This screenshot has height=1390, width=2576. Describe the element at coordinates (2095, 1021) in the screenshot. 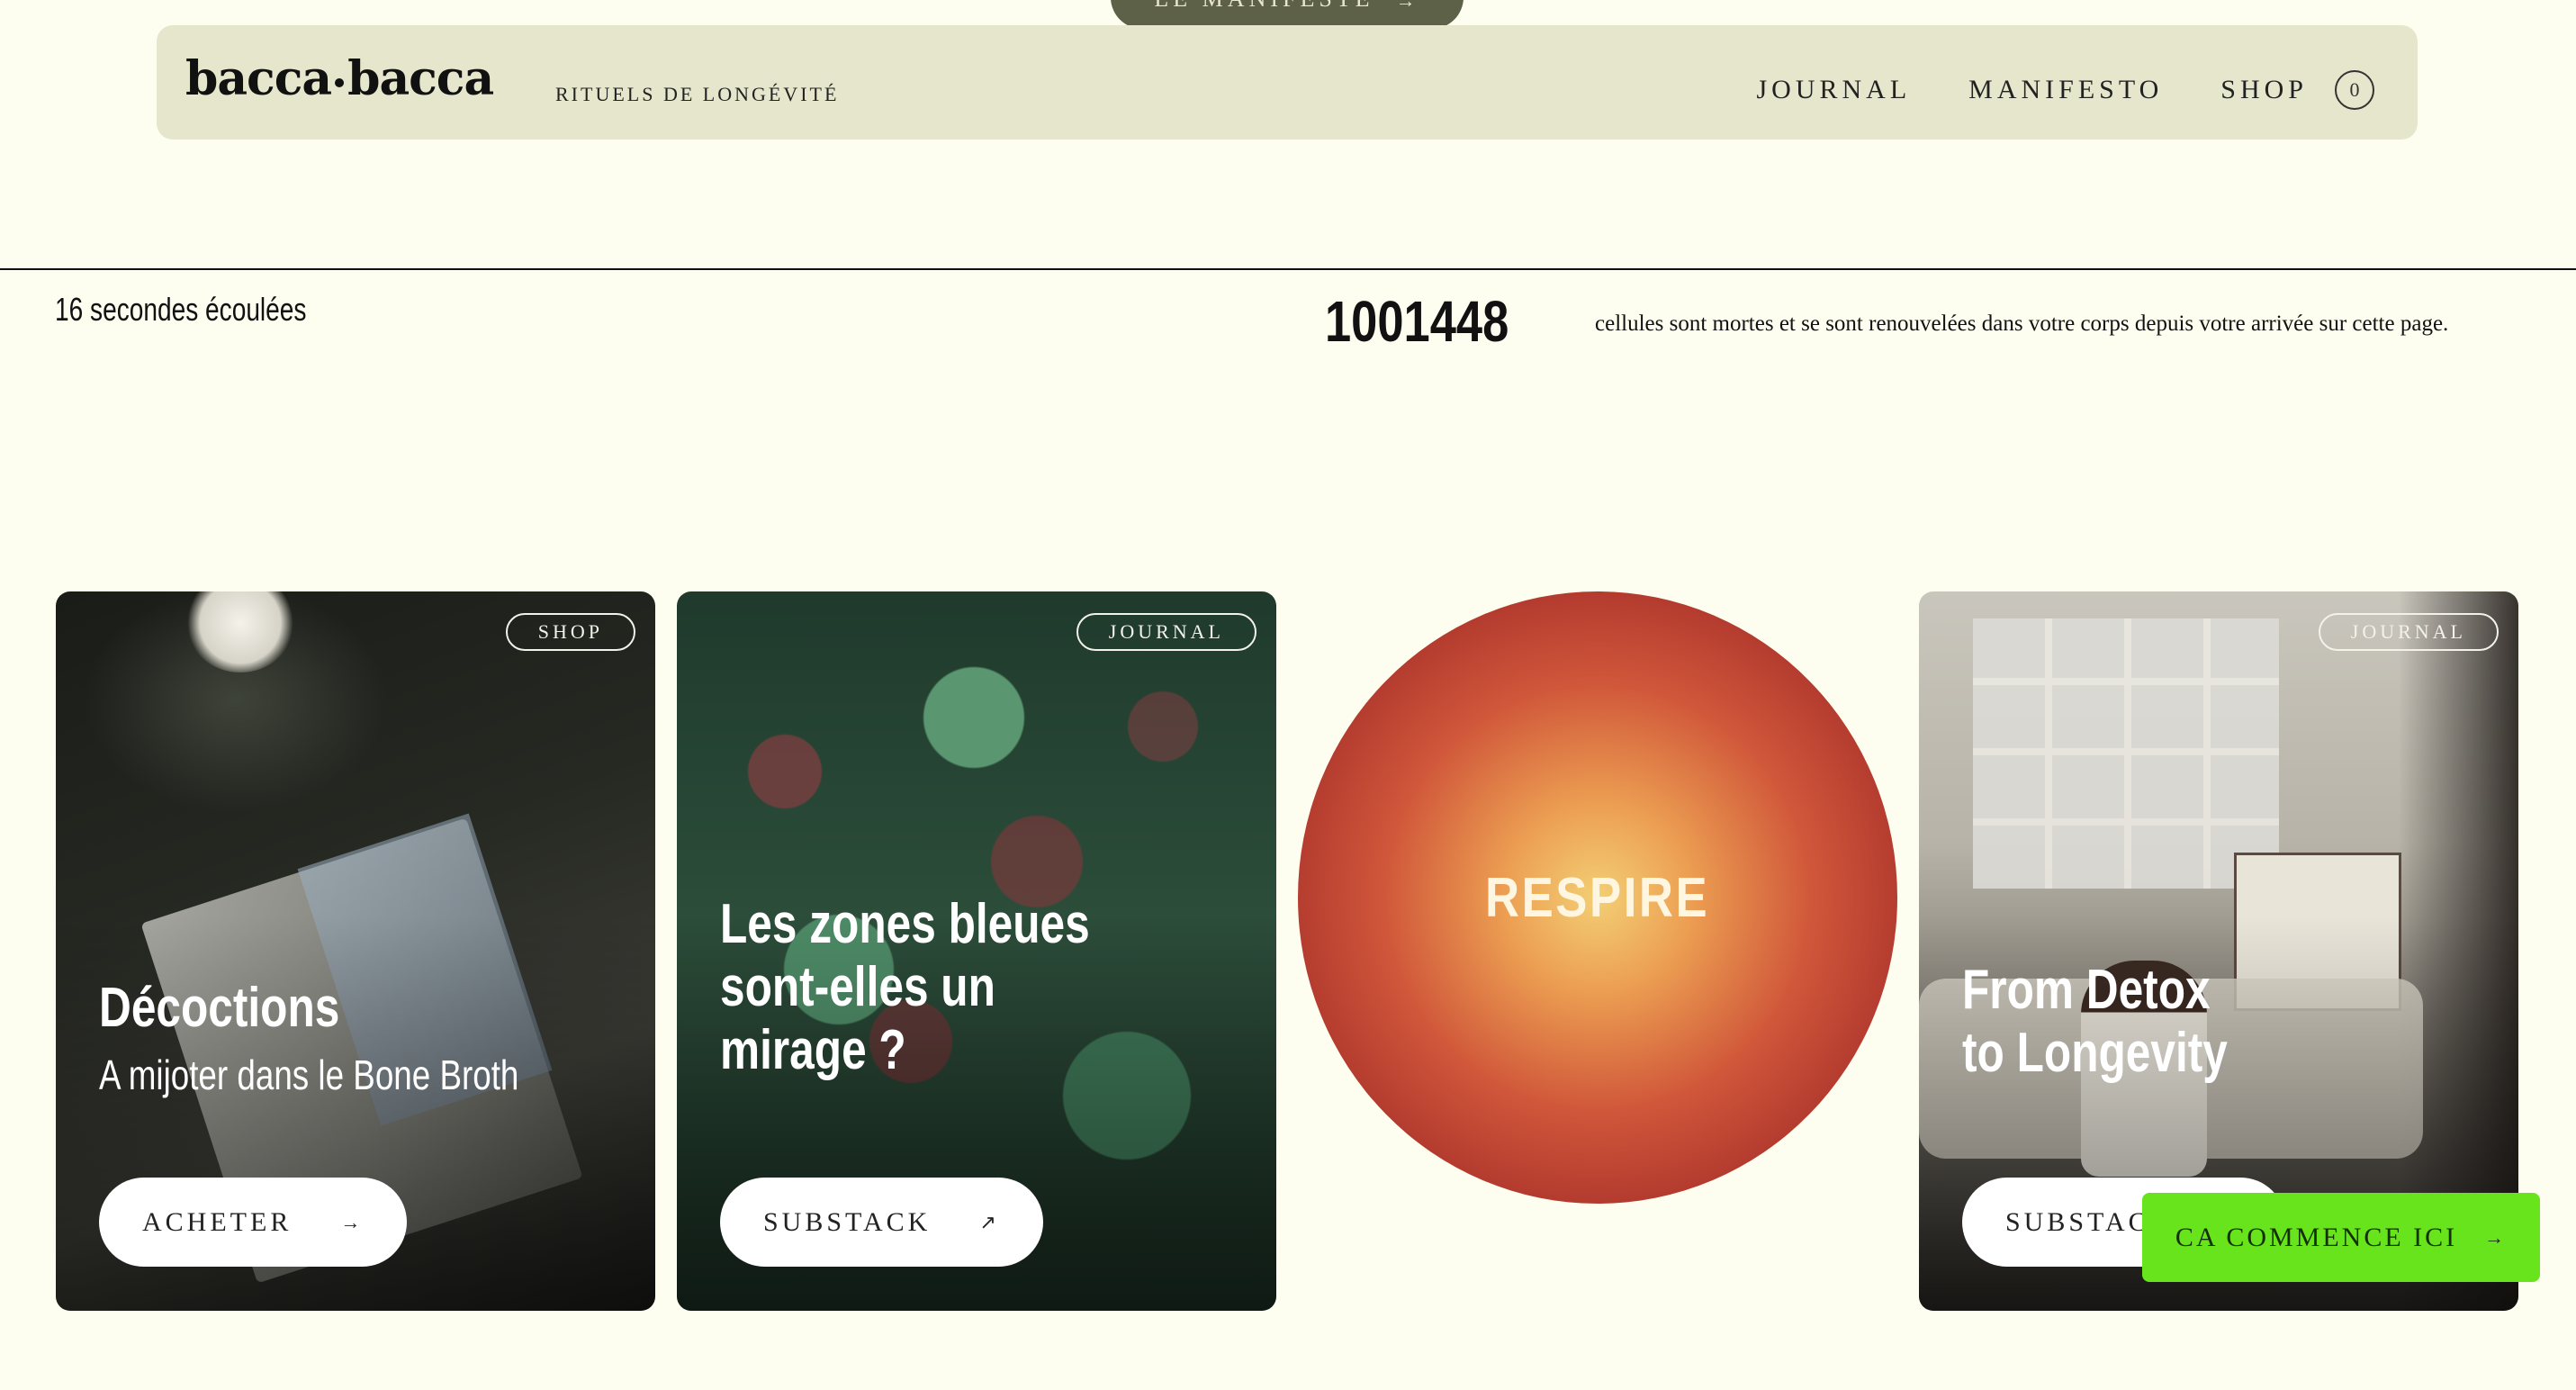

I see `card-title: From Detox to Longevity` at that location.